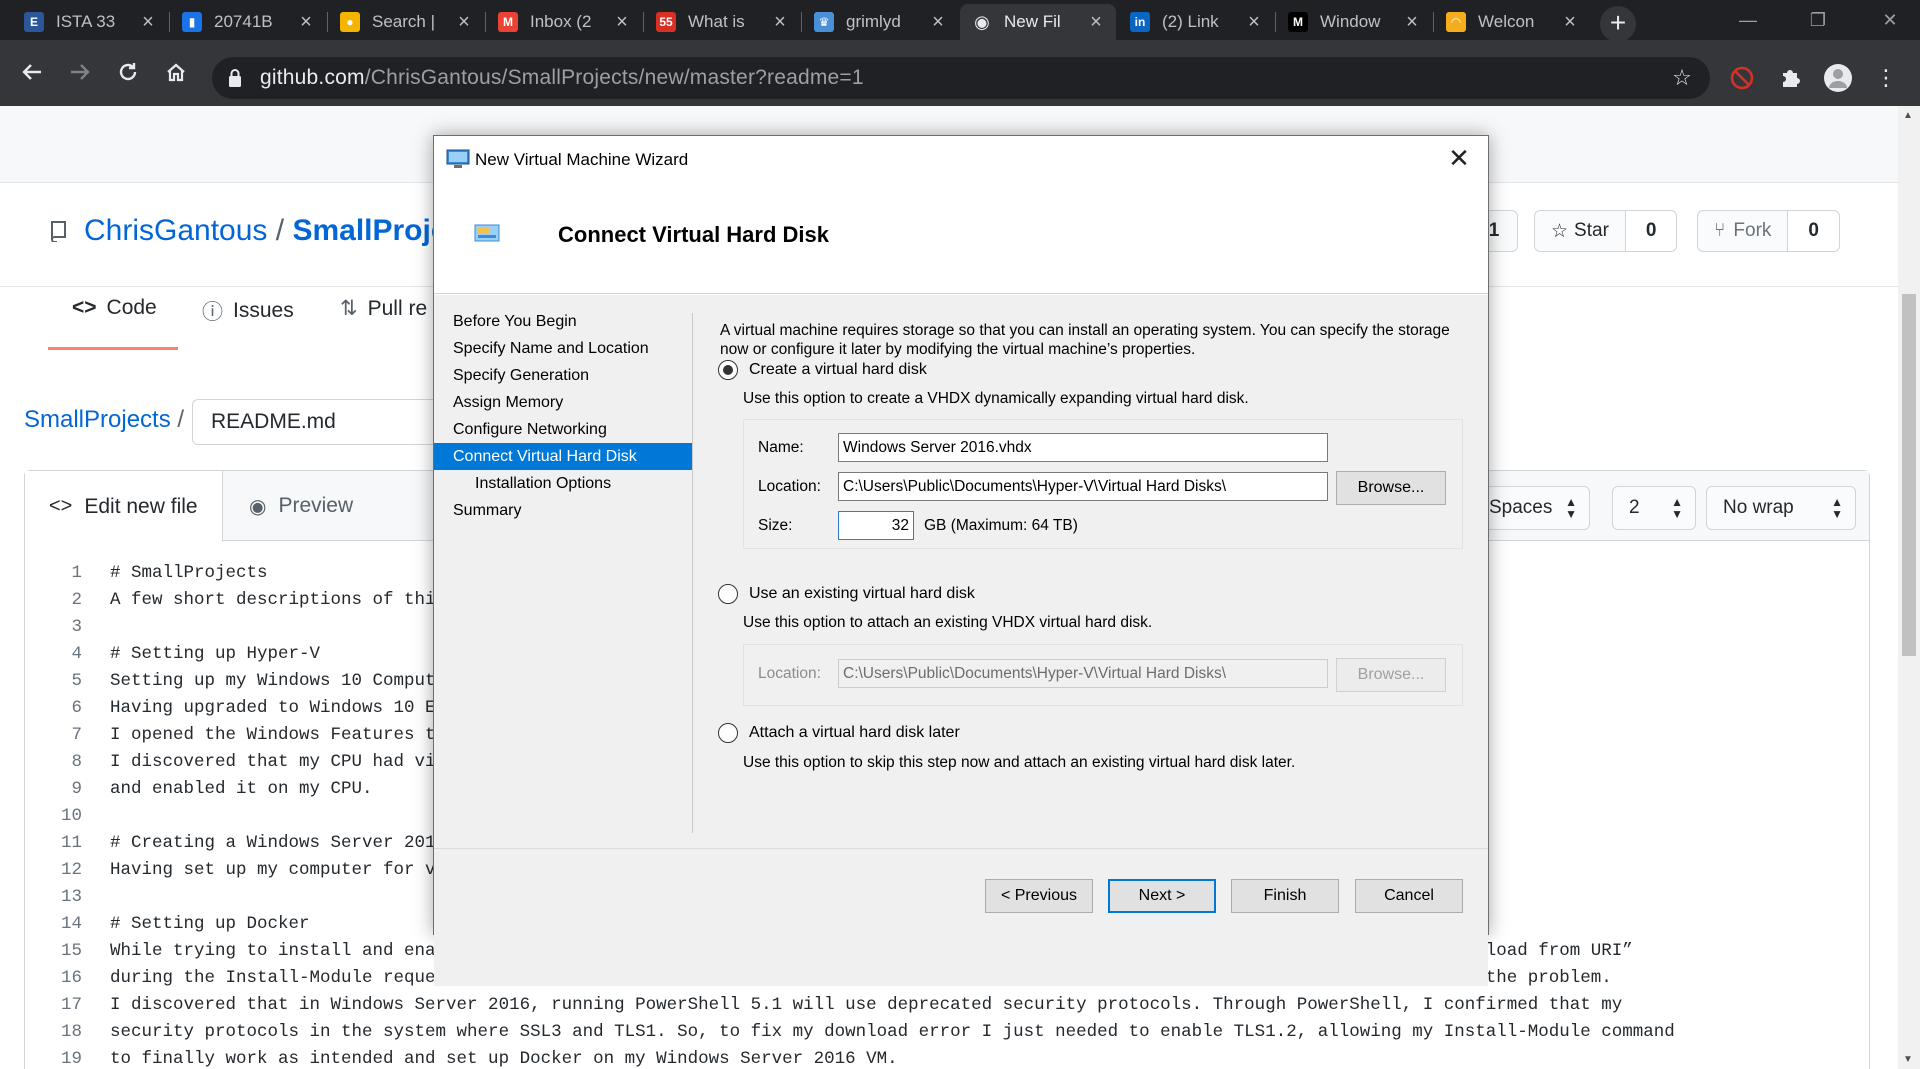  What do you see at coordinates (839, 733) in the screenshot?
I see `radio-attach-later: Attach a virtual hard disk later` at bounding box center [839, 733].